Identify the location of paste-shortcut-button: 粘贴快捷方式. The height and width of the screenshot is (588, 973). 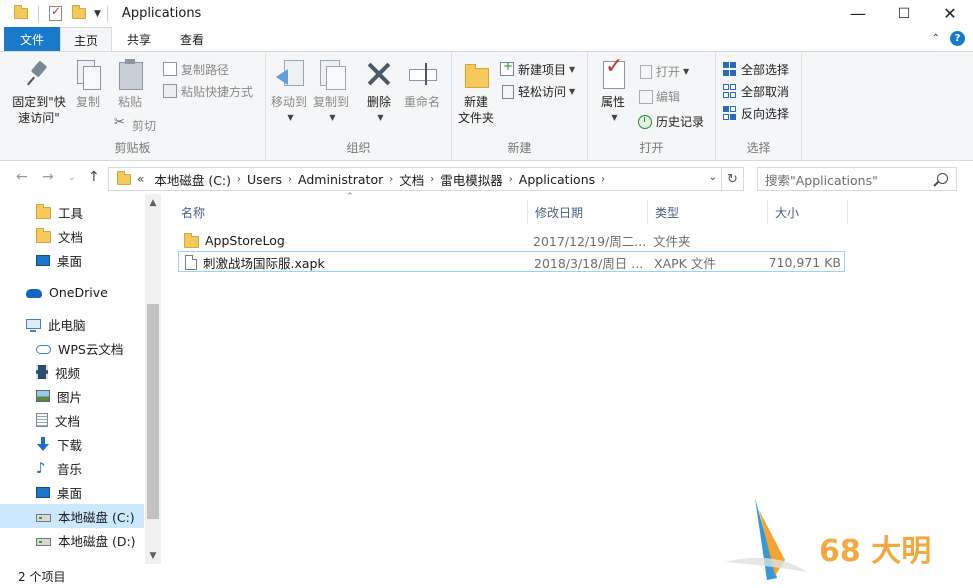
(208, 91).